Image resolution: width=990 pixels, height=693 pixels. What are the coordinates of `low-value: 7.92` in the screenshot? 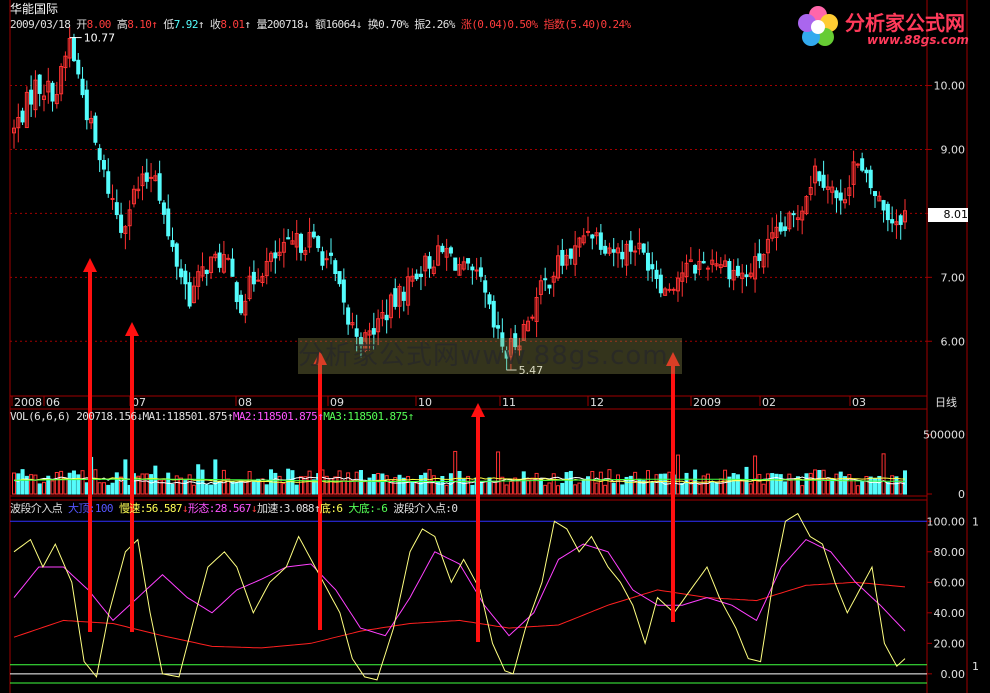 It's located at (186, 24).